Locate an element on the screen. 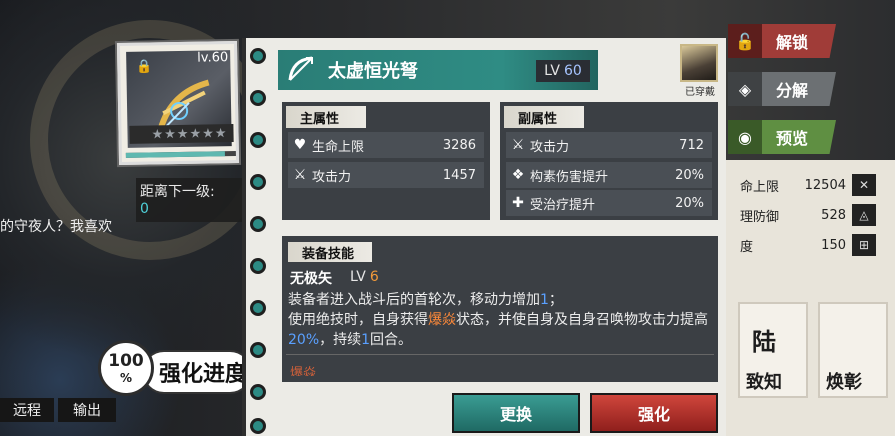  background-stat-label: 命上限 is located at coordinates (760, 187).